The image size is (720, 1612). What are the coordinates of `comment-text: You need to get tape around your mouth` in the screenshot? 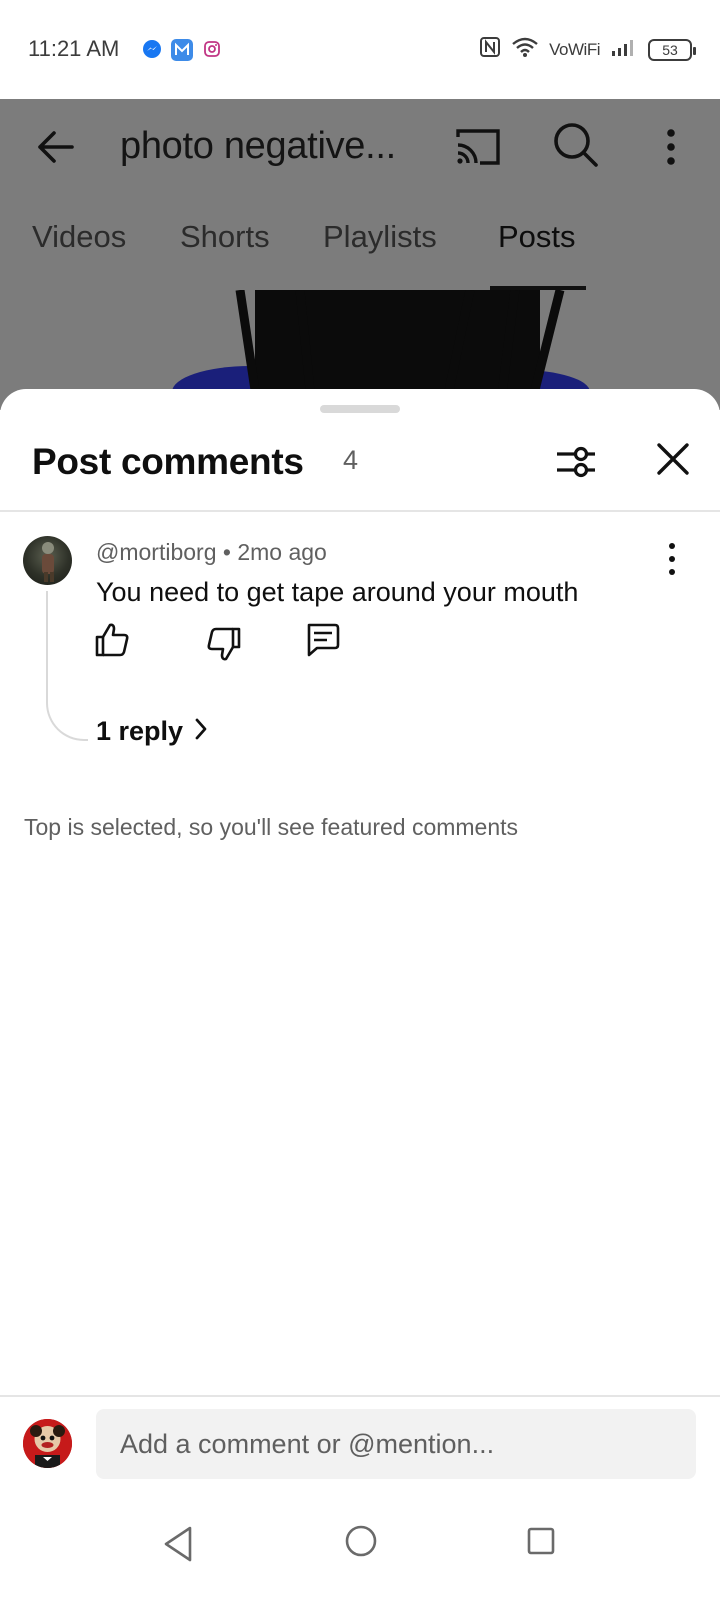 It's located at (337, 592).